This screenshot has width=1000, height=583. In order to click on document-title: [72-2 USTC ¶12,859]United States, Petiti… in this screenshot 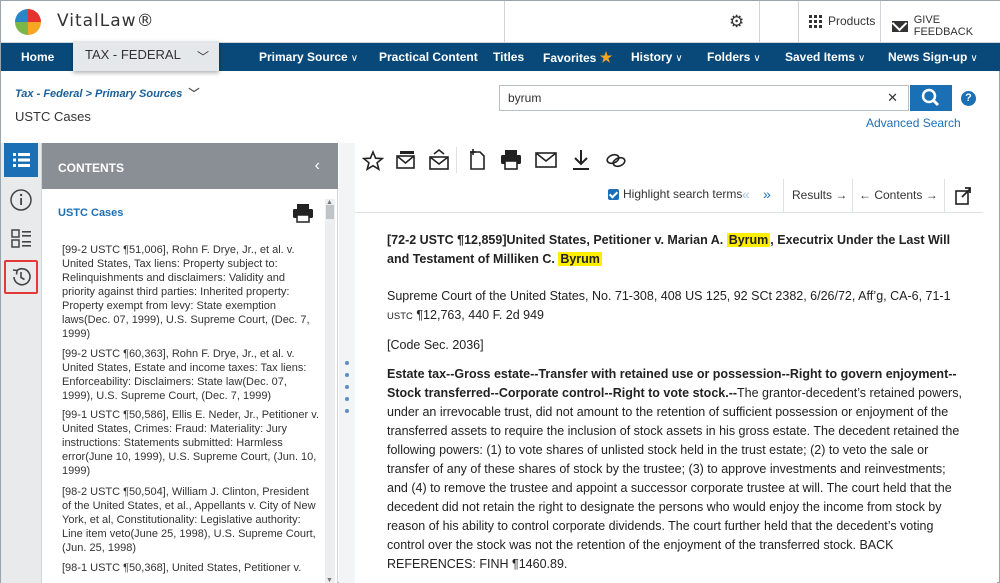, I will do `click(677, 250)`.